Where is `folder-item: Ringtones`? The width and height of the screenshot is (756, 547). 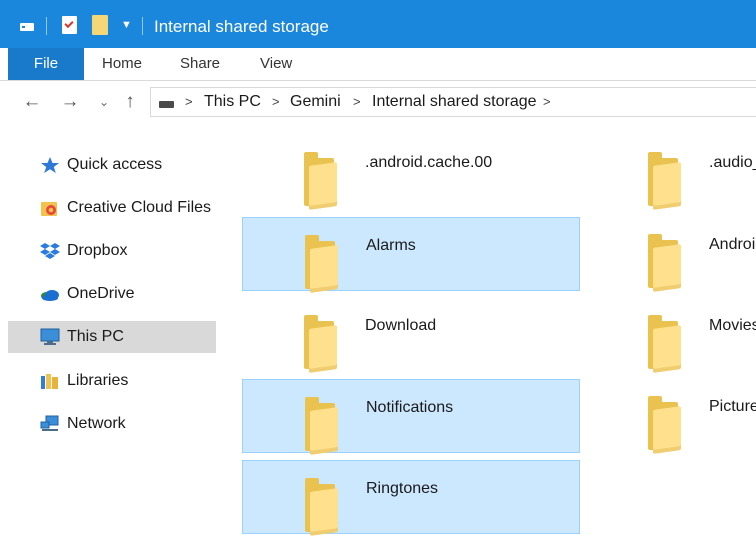
folder-item: Ringtones is located at coordinates (411, 498).